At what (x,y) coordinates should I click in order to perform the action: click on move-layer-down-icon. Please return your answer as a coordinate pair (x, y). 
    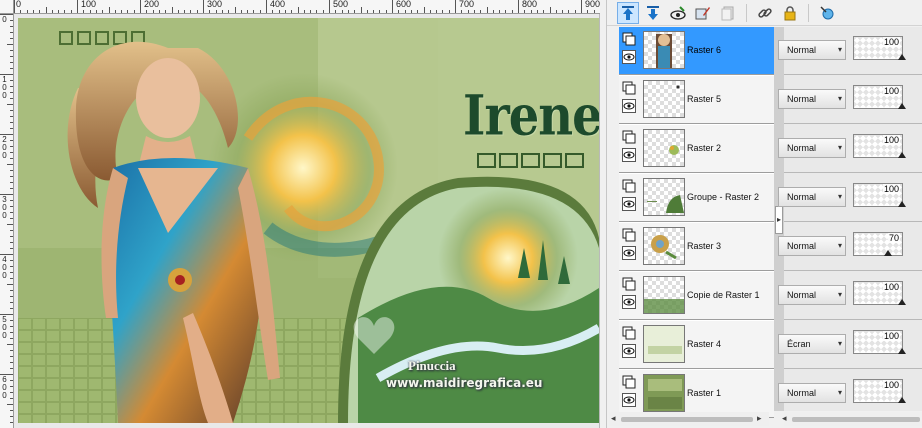
    Looking at the image, I should click on (653, 13).